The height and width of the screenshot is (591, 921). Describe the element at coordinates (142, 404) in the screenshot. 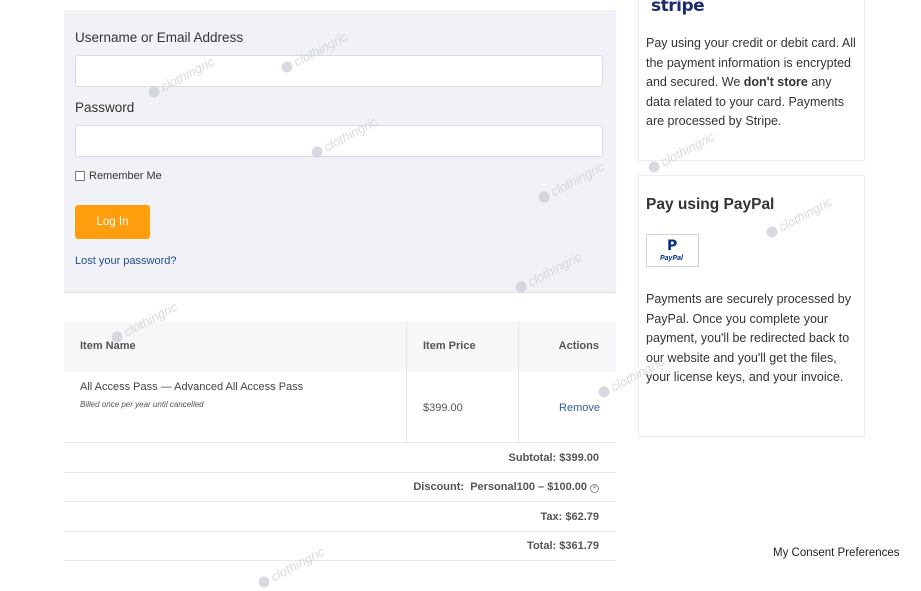

I see `item-billing-note: Billed once per year until cancelled` at that location.